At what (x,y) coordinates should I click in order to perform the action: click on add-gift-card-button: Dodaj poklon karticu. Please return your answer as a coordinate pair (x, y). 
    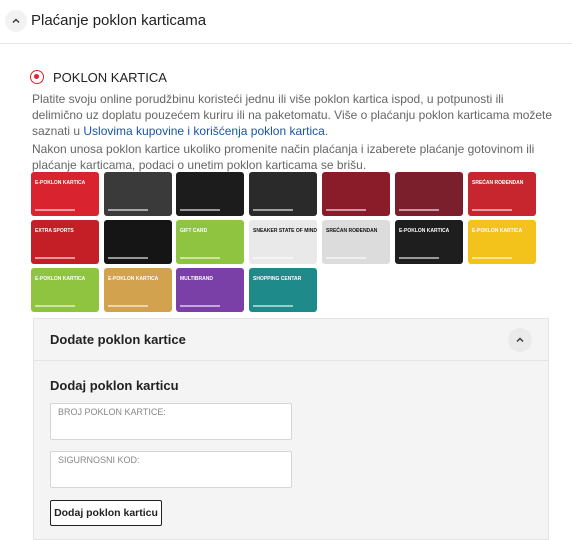
    Looking at the image, I should click on (106, 513).